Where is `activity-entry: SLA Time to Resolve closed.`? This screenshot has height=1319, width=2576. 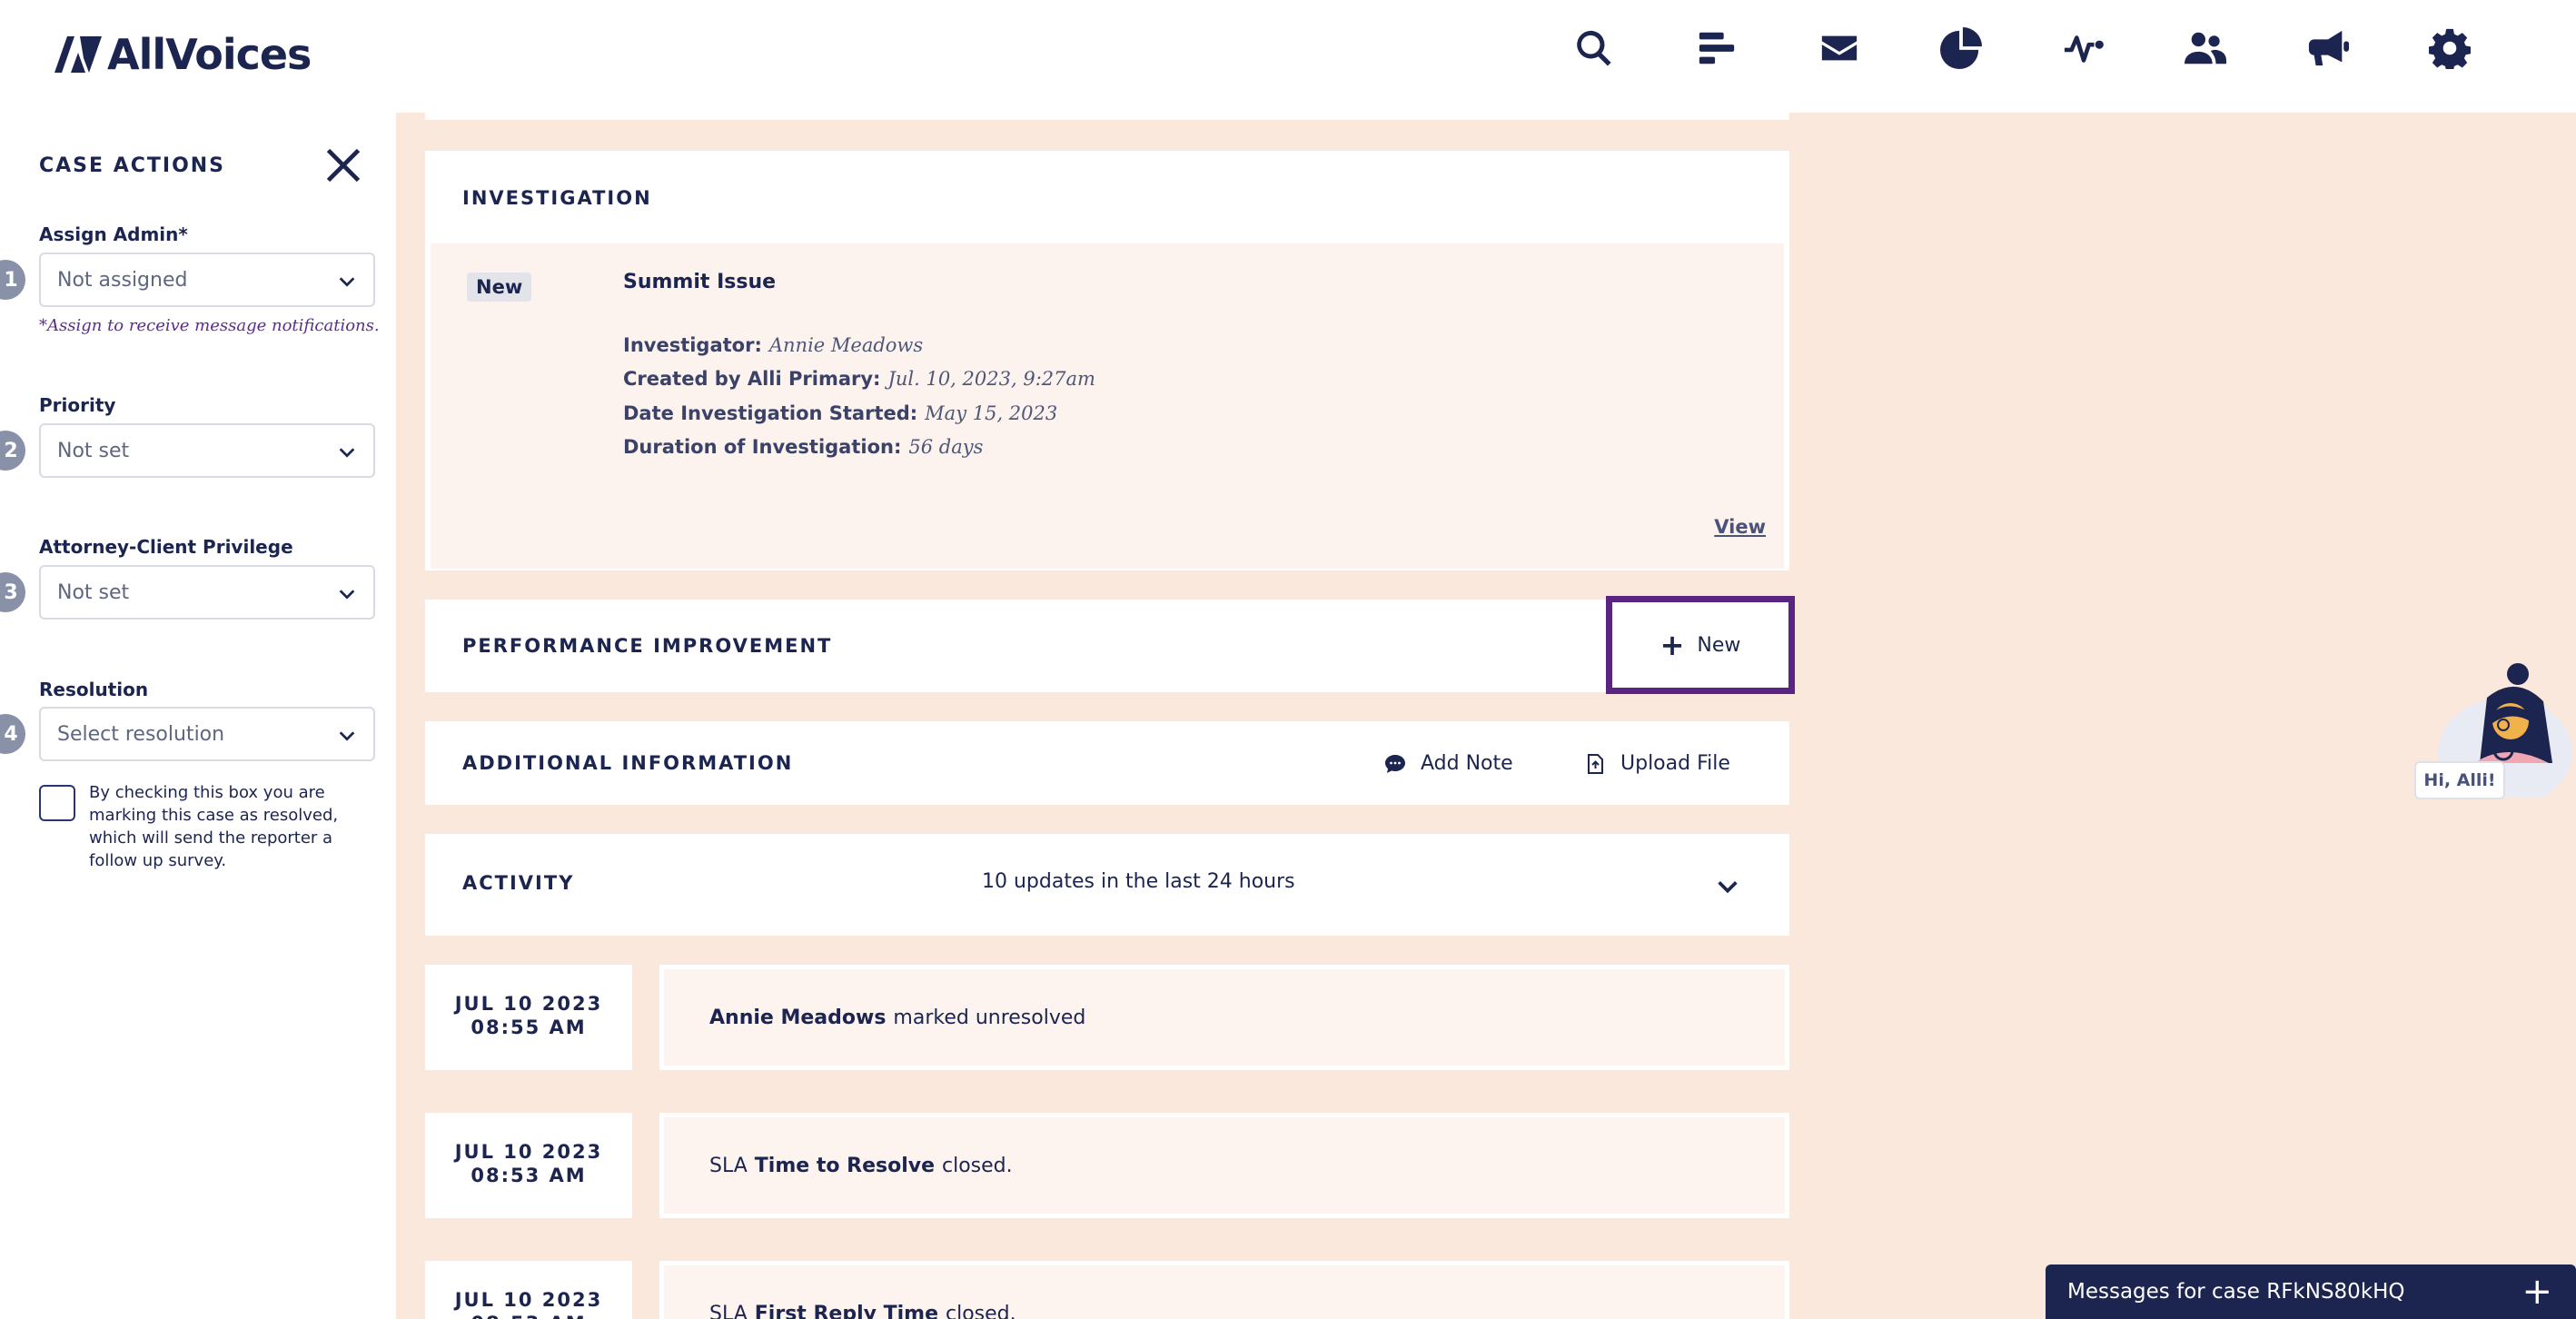 activity-entry: SLA Time to Resolve closed. is located at coordinates (1224, 1165).